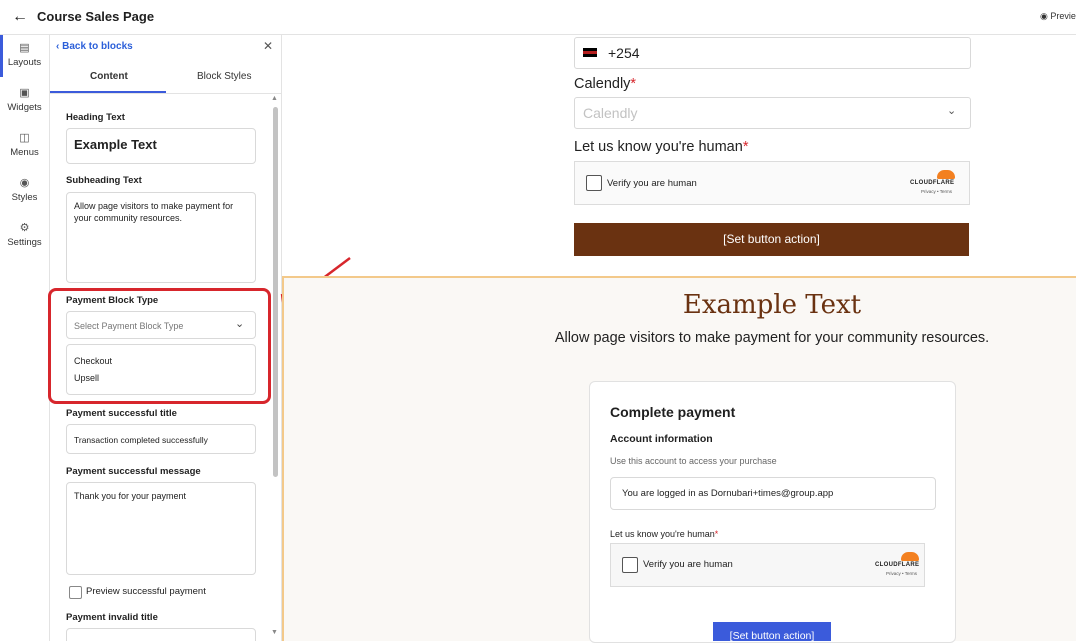 The height and width of the screenshot is (643, 1076). I want to click on success-message-area: Thank you for your payment, so click(161, 528).